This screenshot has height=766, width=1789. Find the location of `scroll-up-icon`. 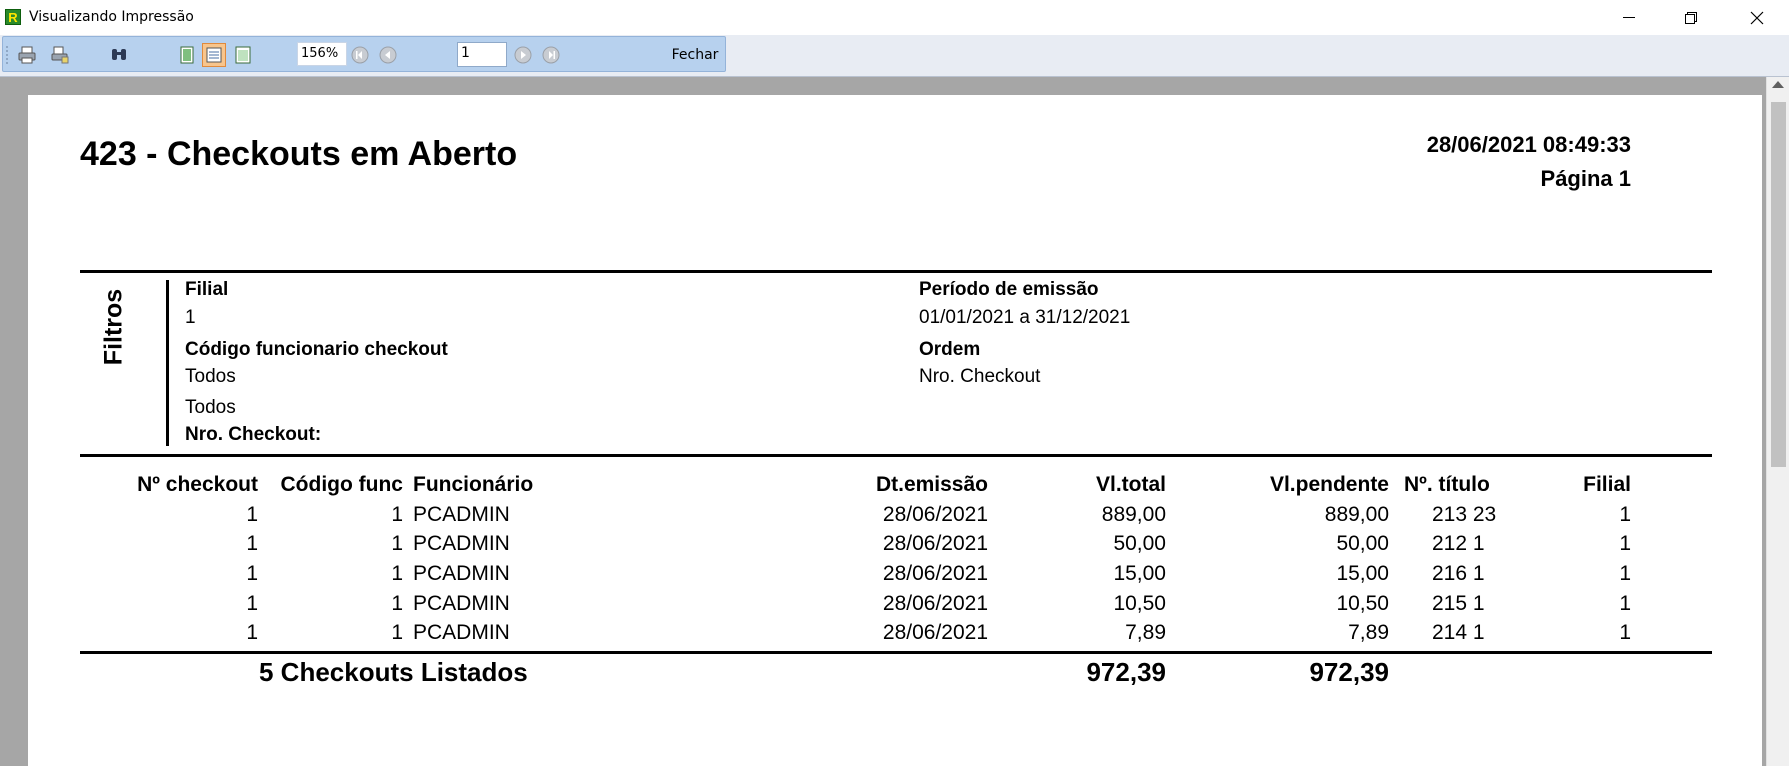

scroll-up-icon is located at coordinates (1778, 84).